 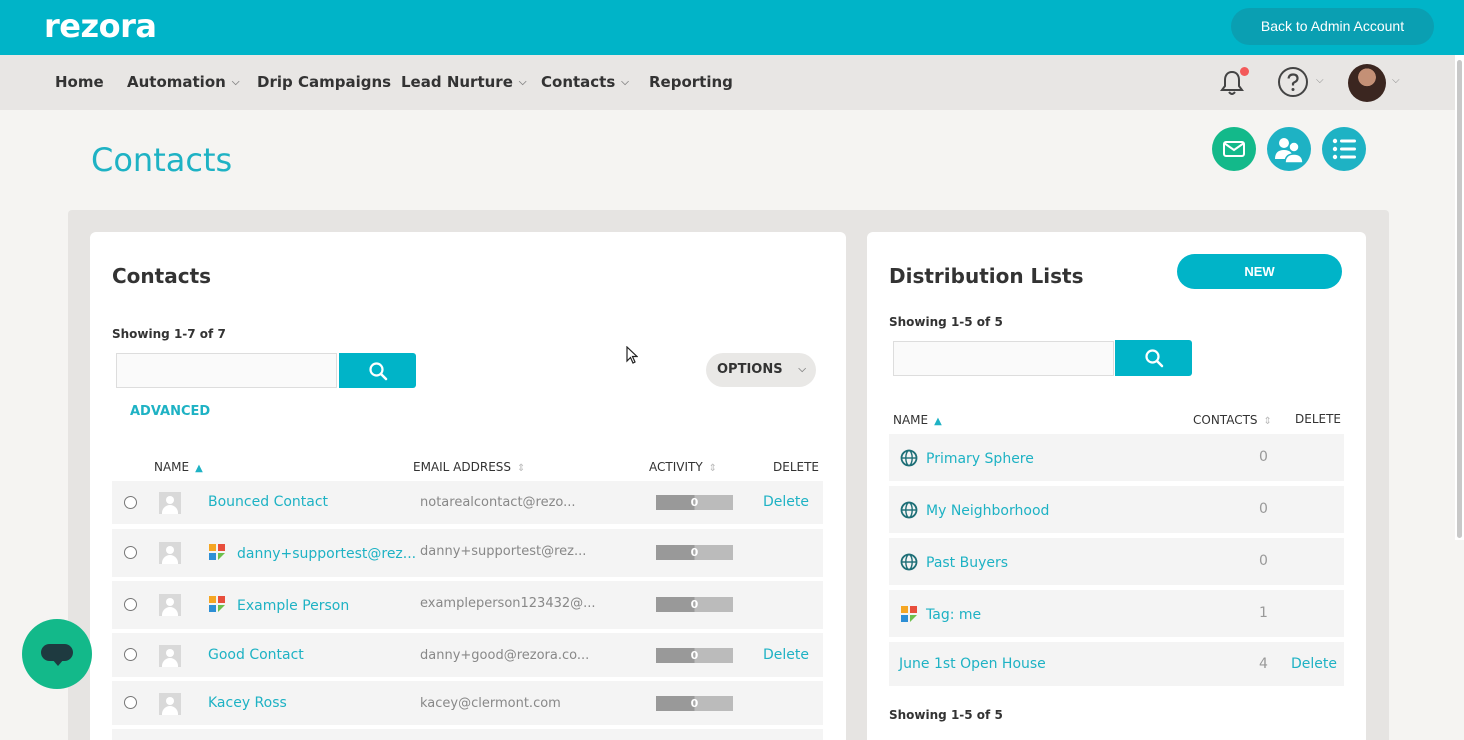 What do you see at coordinates (1116, 509) in the screenshot?
I see `list-item: My Neighborhood 0` at bounding box center [1116, 509].